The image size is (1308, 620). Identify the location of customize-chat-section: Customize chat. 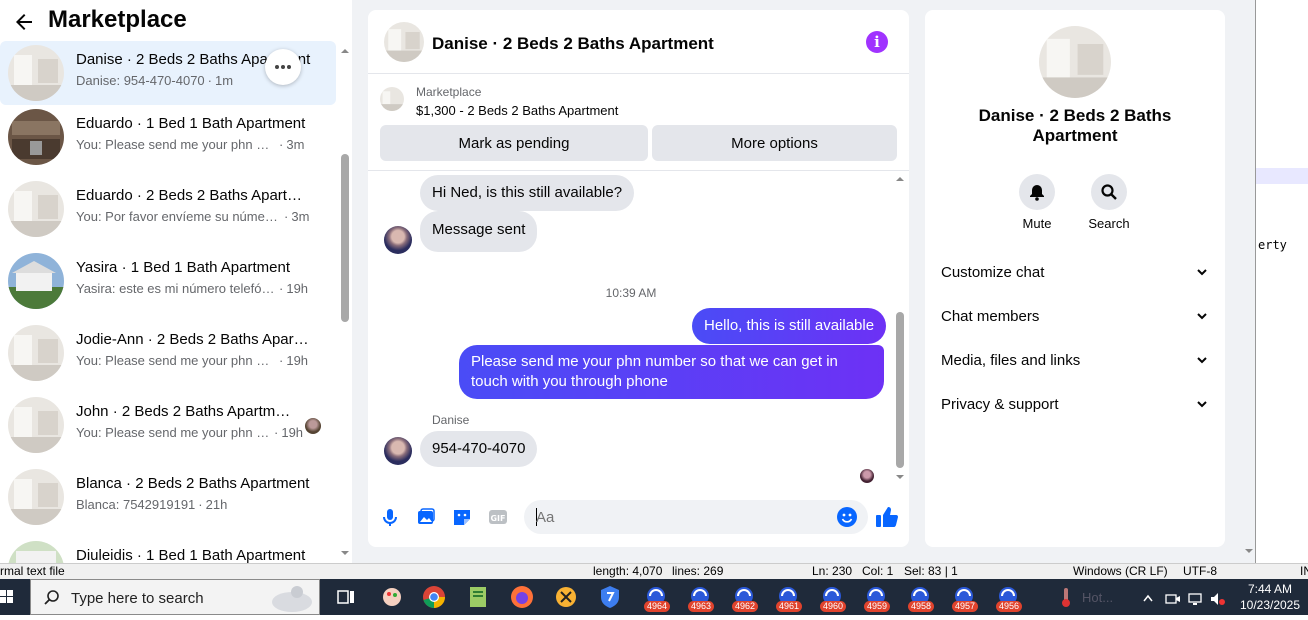
(1075, 272).